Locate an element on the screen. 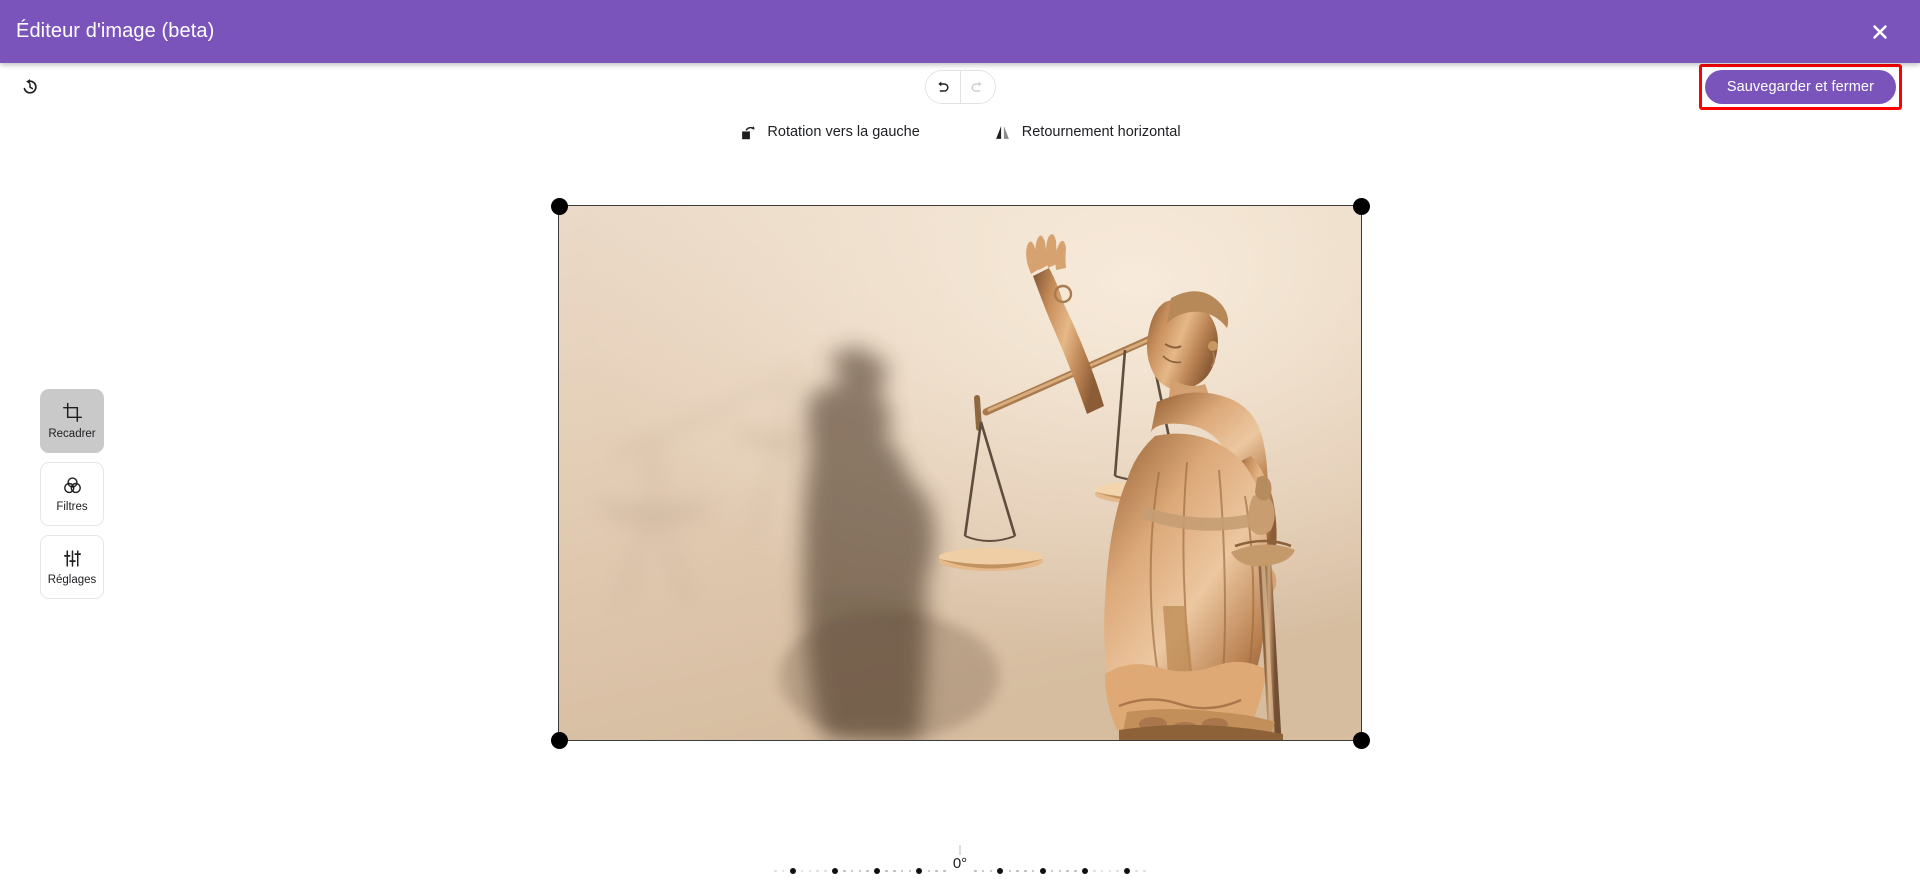 The width and height of the screenshot is (1920, 892). rotation-slider: 0° is located at coordinates (960, 866).